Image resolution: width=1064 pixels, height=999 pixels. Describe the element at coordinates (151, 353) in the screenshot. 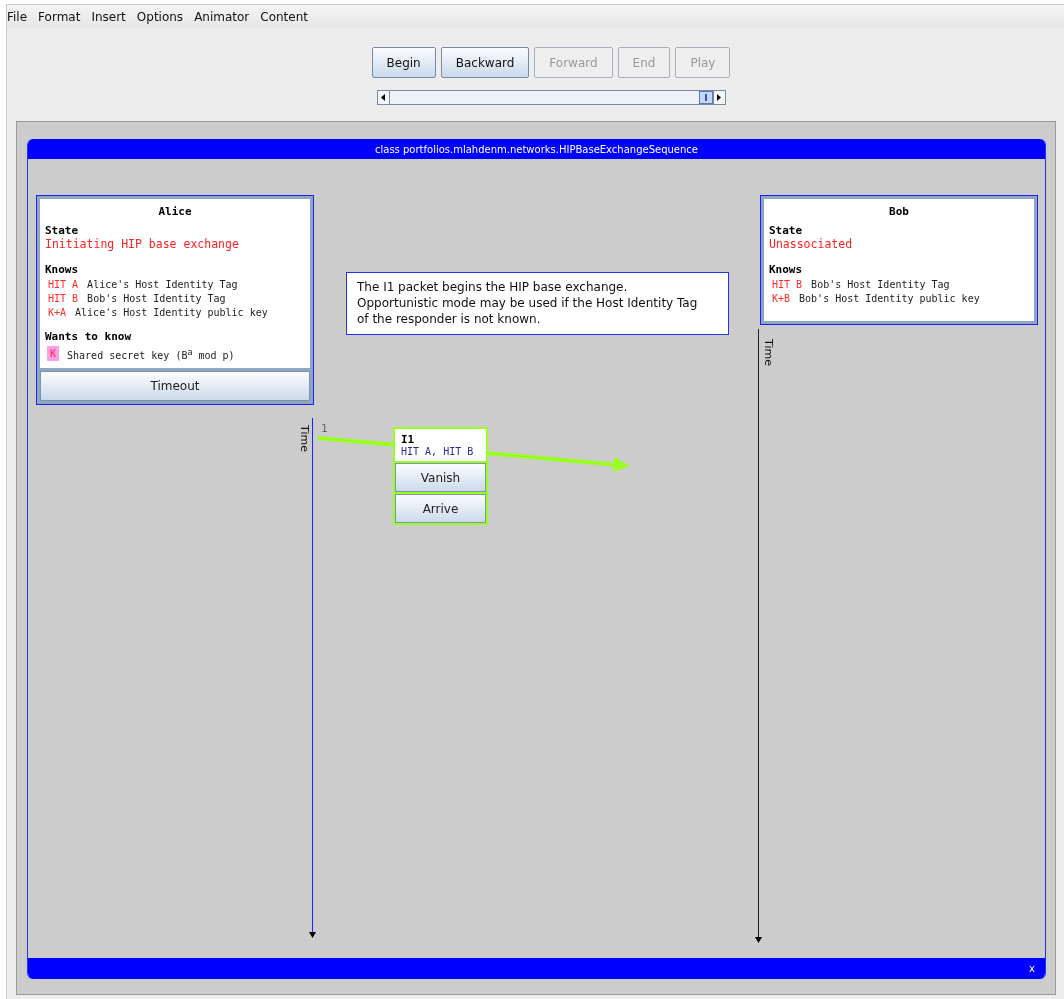

I see `key-description: Shared secret key (B$^{a}$ mod p)` at that location.